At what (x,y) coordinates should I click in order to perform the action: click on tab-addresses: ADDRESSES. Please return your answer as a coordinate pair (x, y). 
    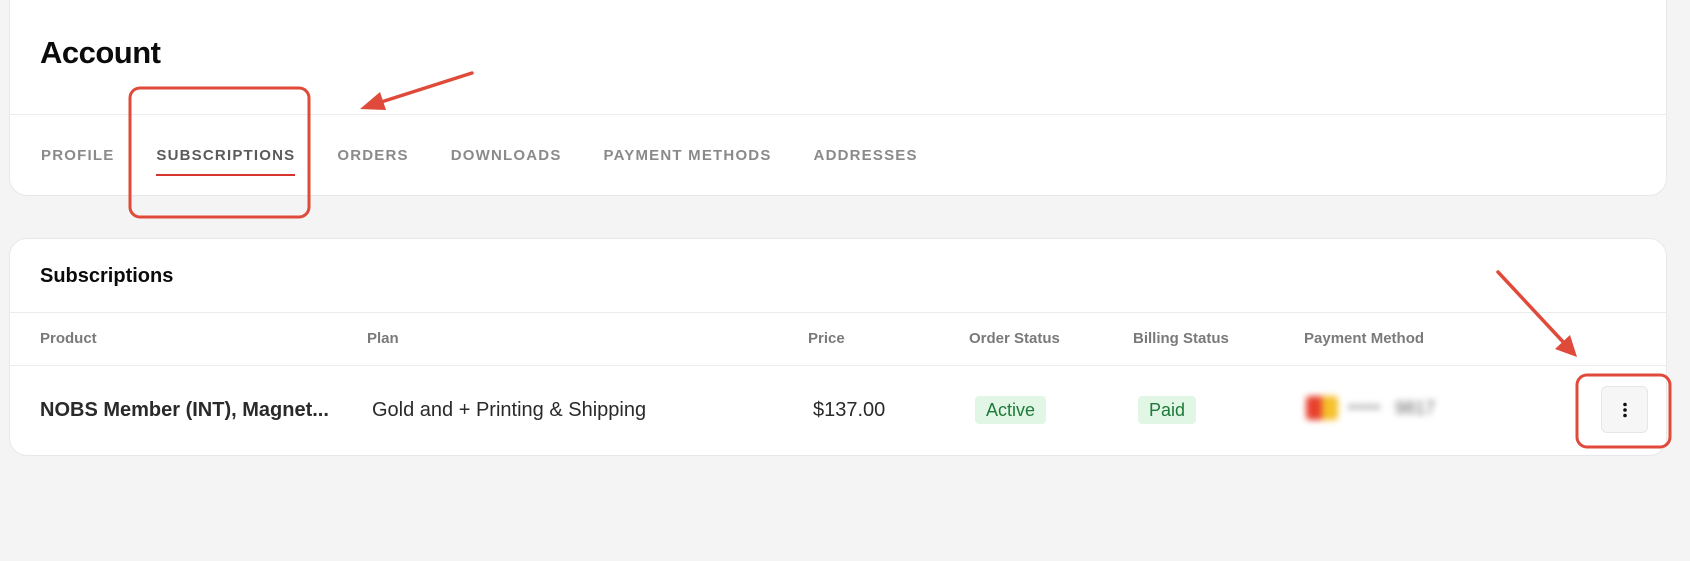
    Looking at the image, I should click on (866, 155).